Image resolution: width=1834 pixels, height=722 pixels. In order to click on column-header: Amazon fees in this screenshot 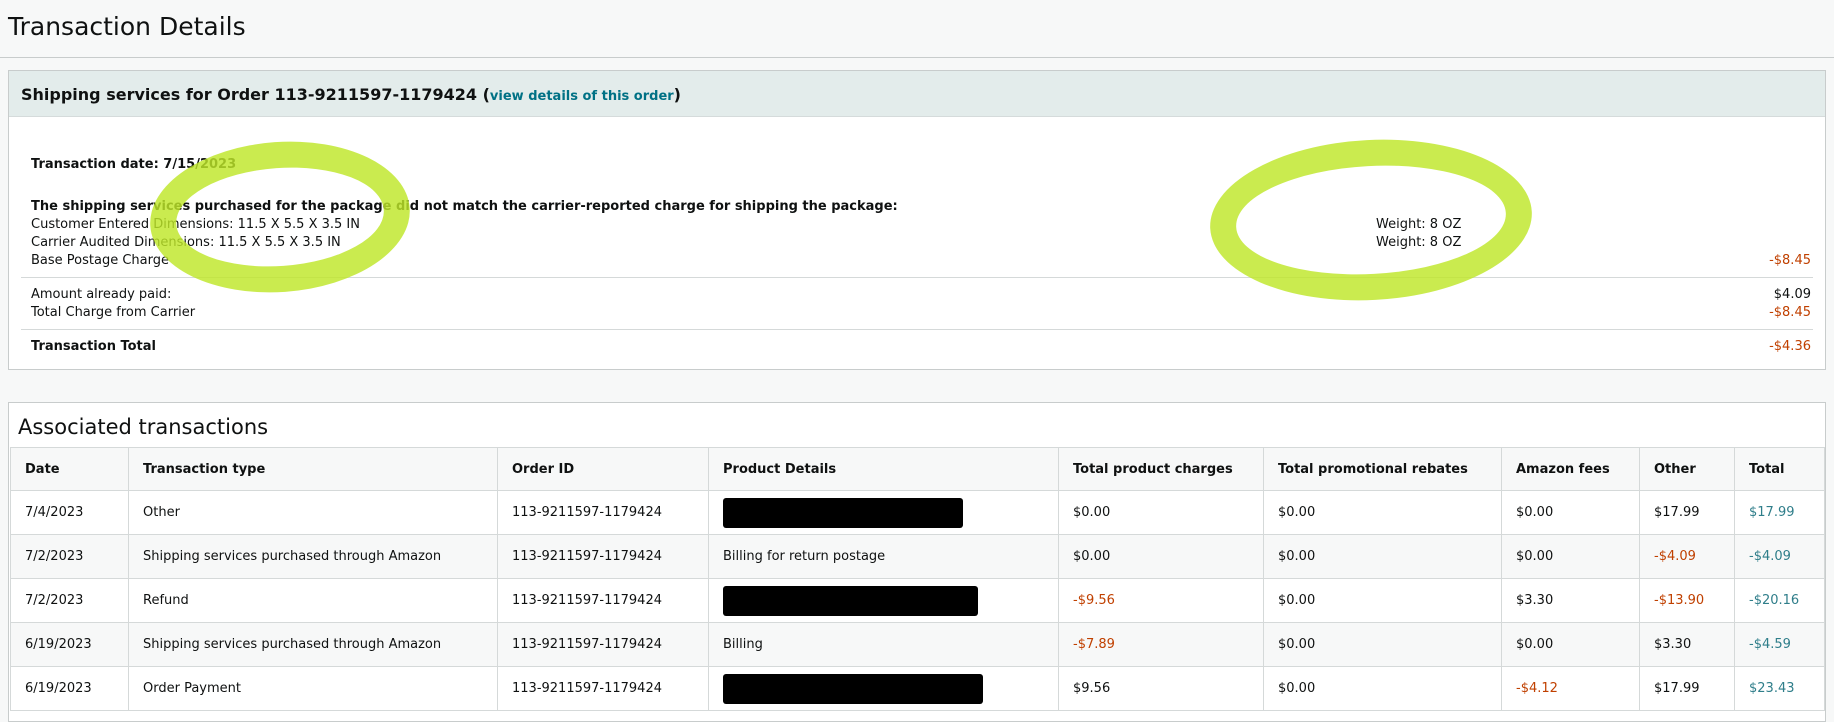, I will do `click(1570, 469)`.